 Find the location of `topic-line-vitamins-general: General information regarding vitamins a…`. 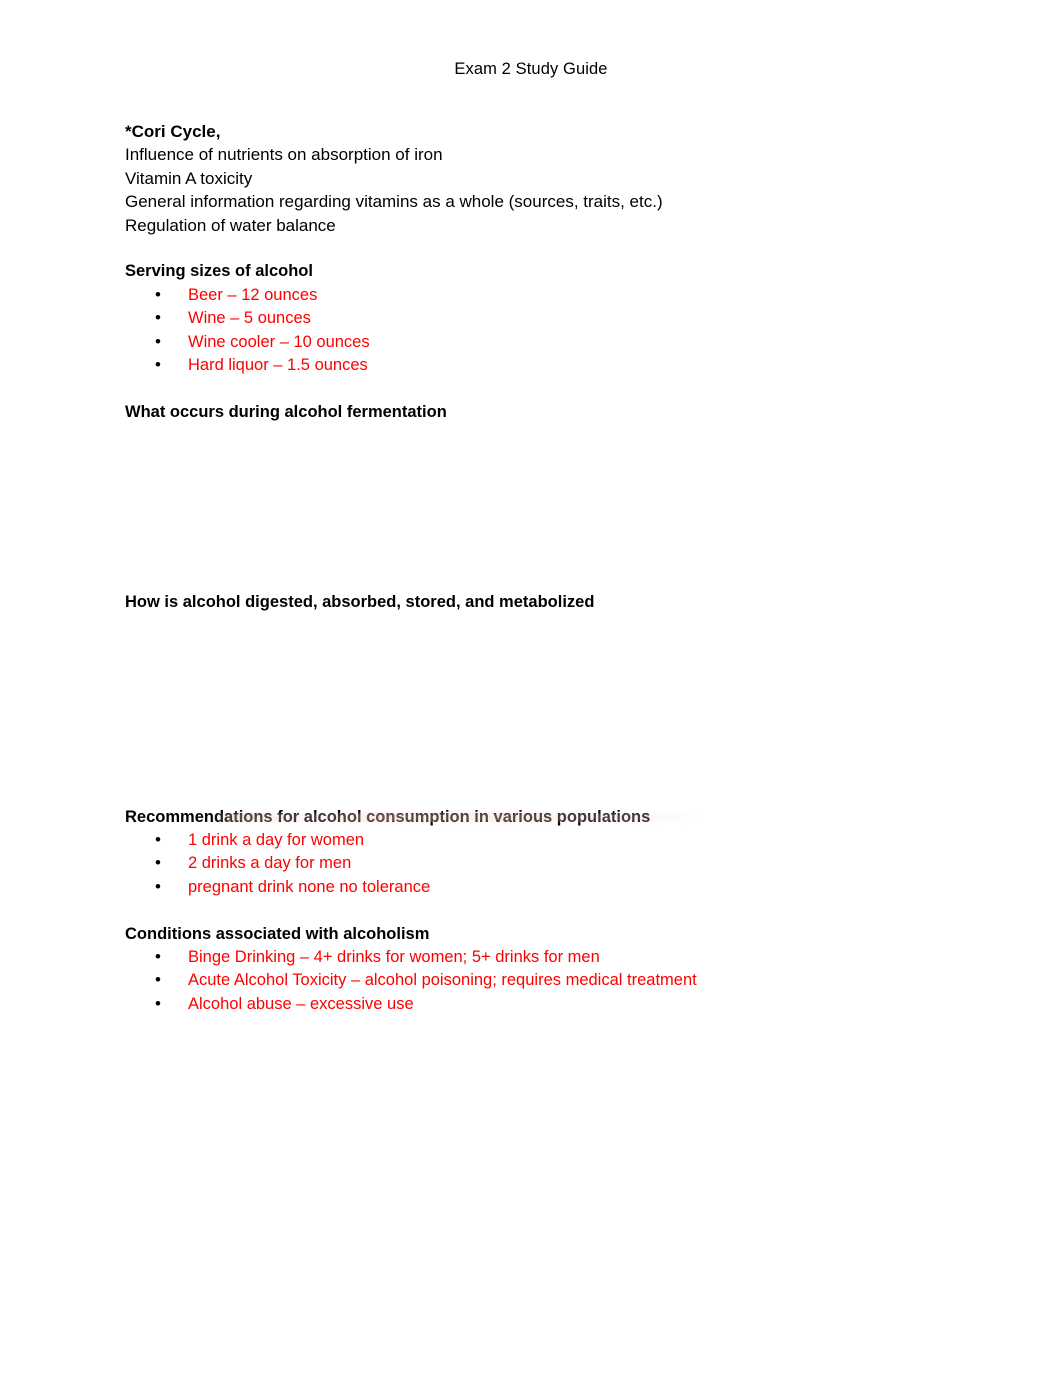

topic-line-vitamins-general: General information regarding vitamins a… is located at coordinates (394, 202).